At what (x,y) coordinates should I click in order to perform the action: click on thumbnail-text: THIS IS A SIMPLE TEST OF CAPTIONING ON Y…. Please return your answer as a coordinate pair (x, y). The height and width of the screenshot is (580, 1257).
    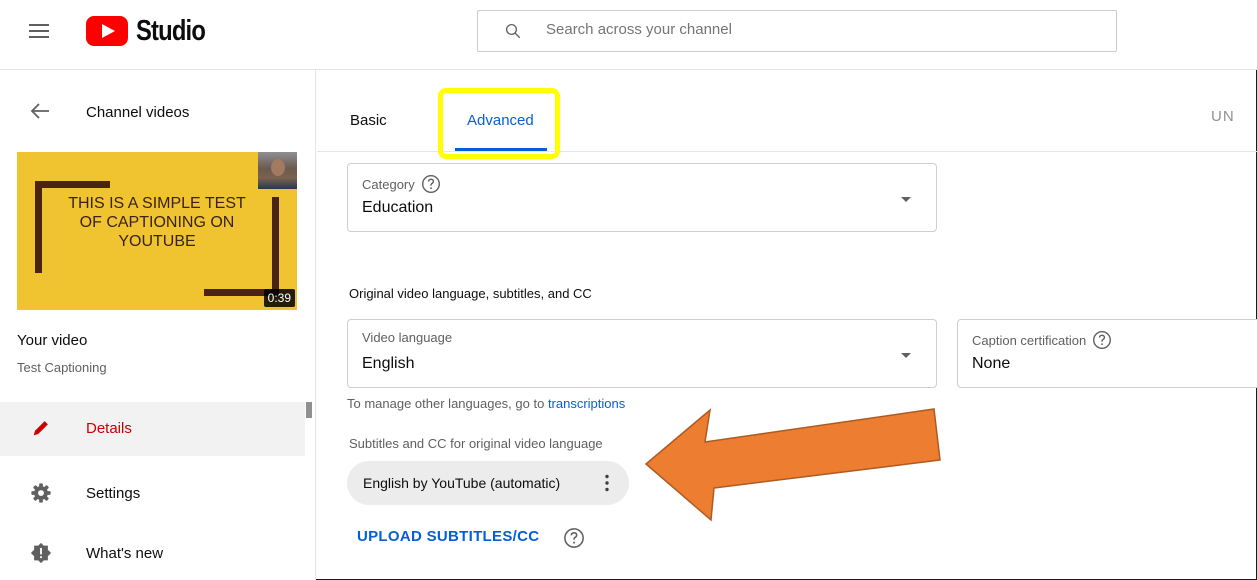
    Looking at the image, I should click on (157, 222).